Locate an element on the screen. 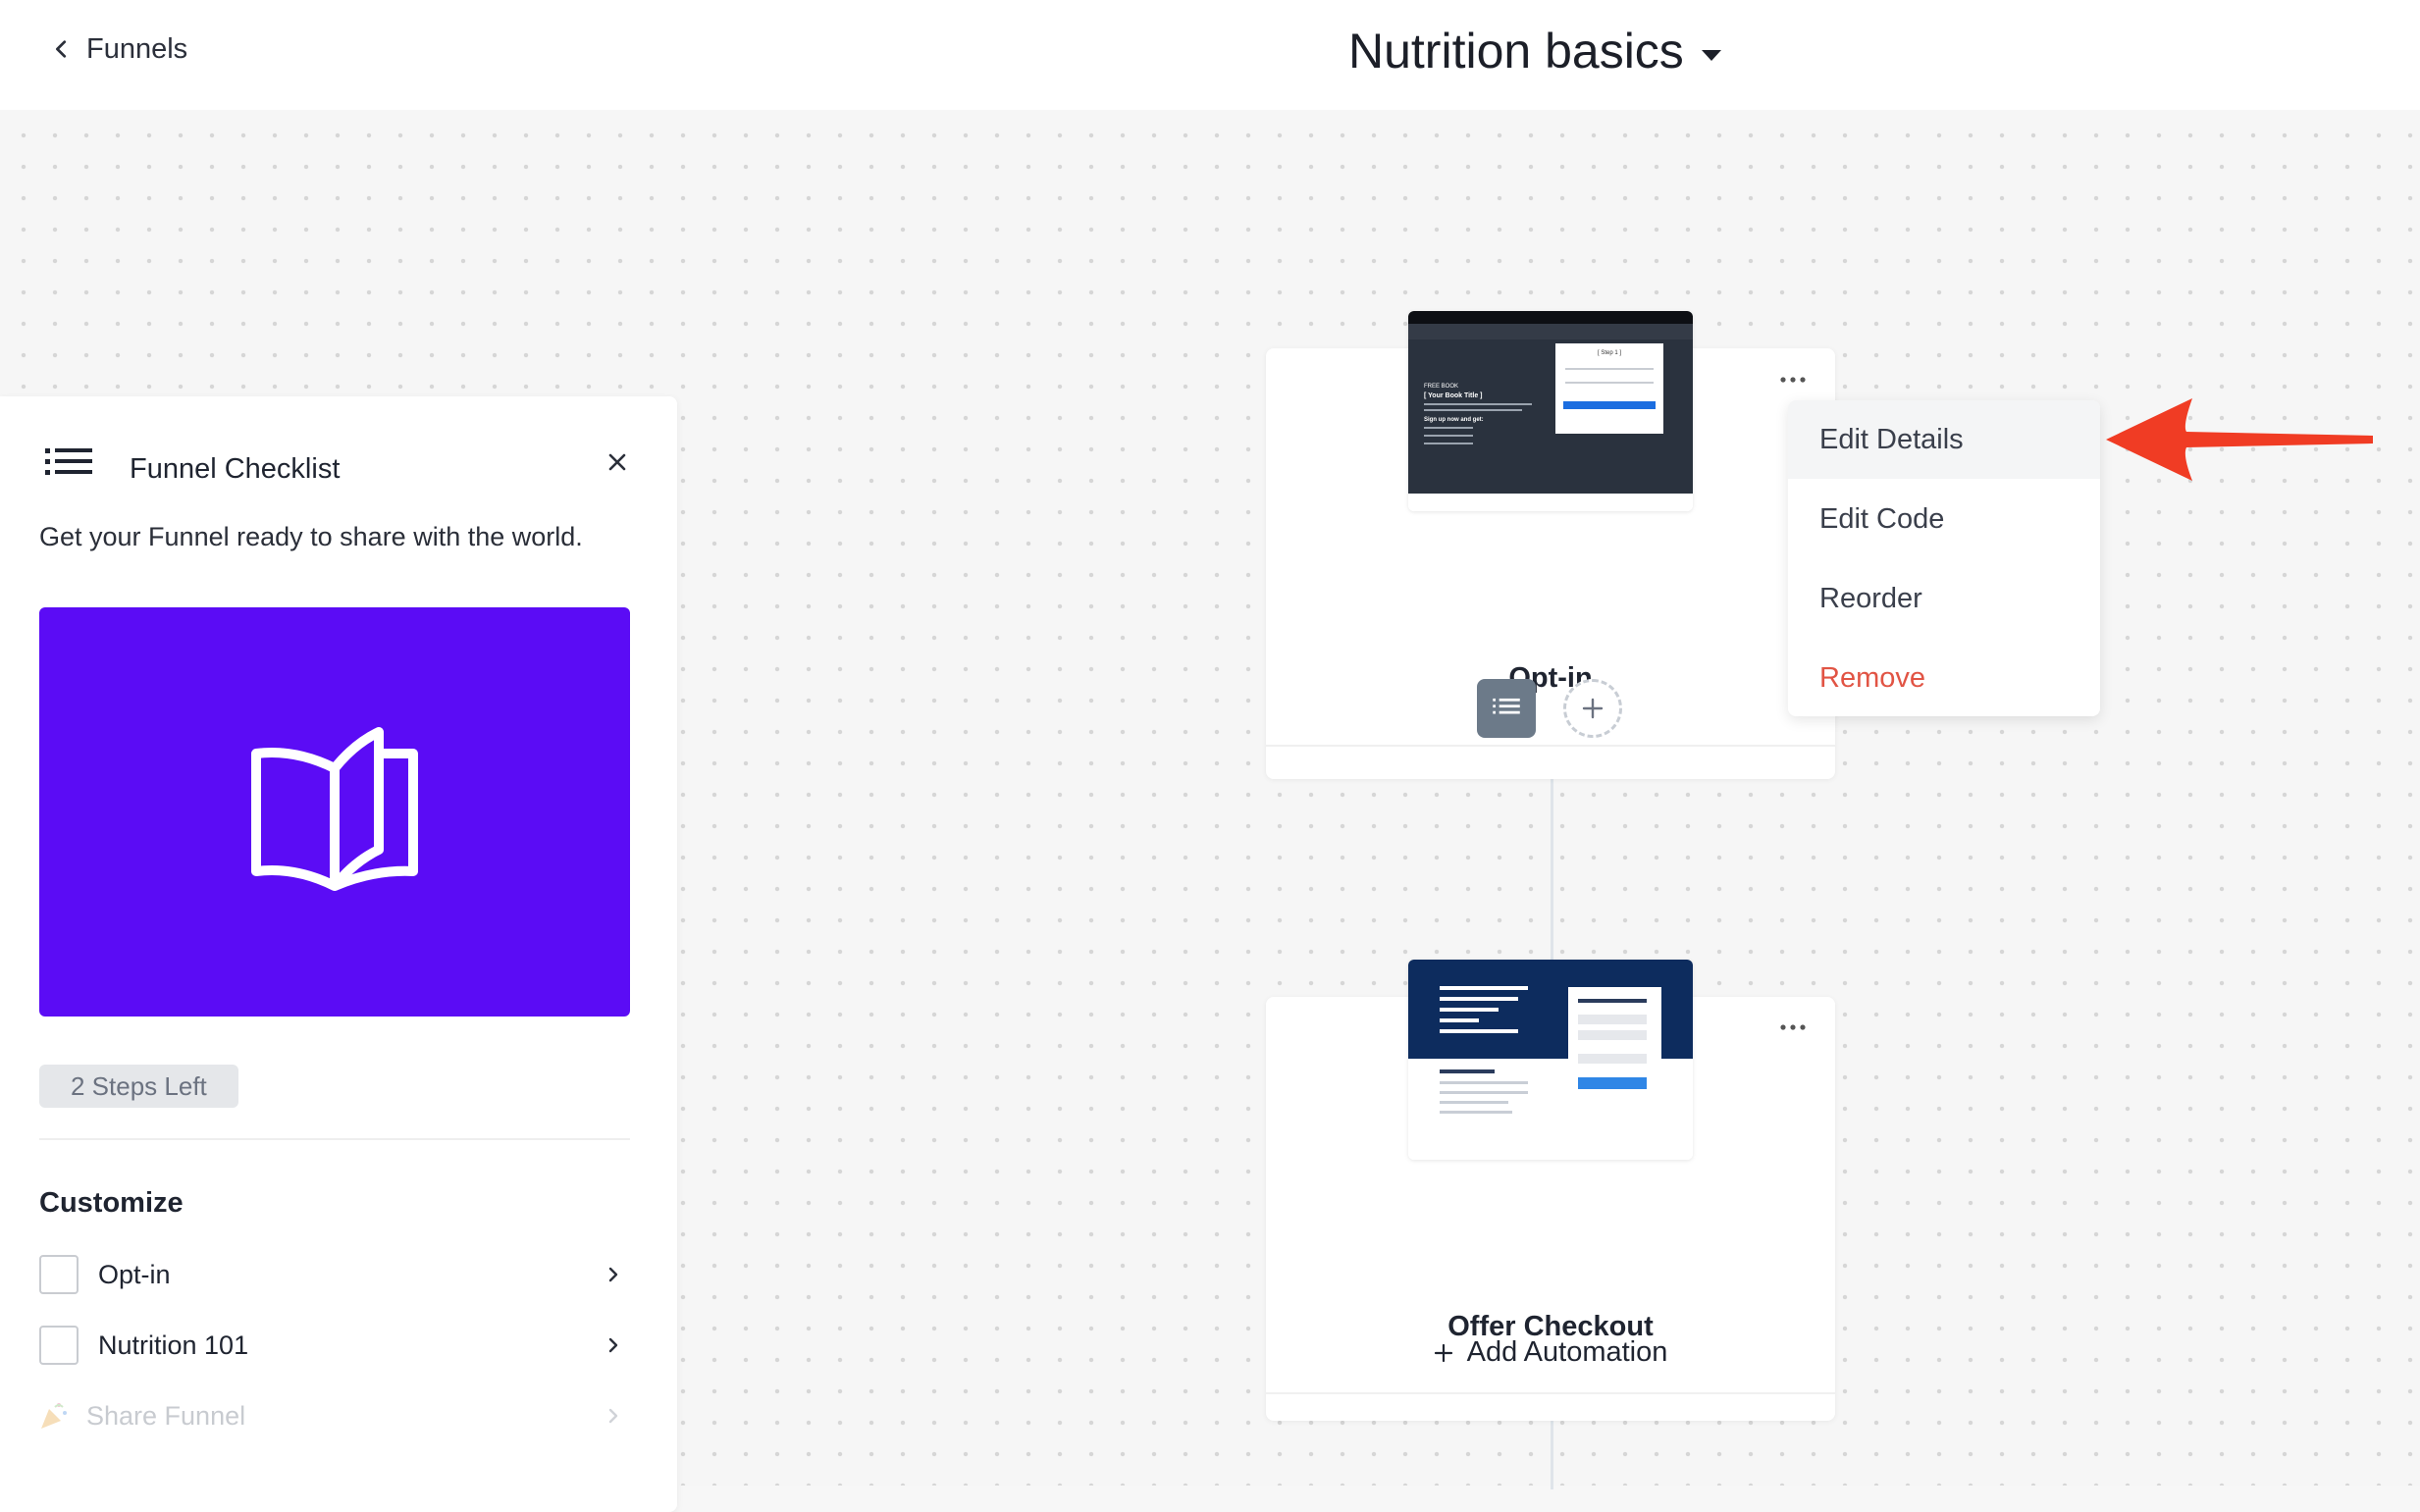  step-name: Opt-in is located at coordinates (1550, 678).